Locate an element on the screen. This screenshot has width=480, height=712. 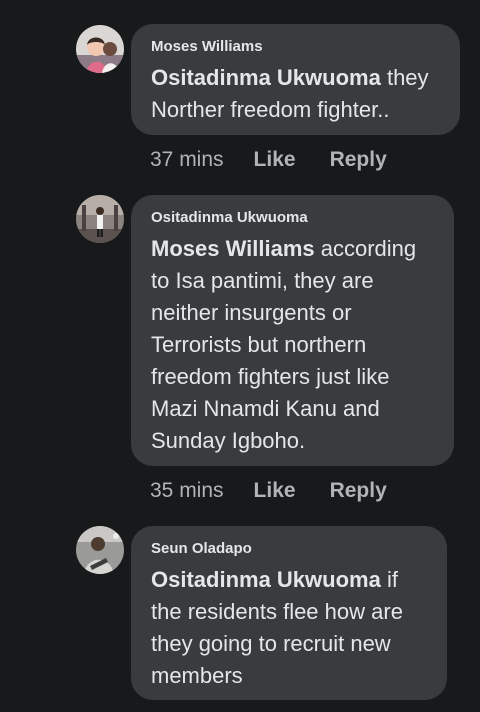
mention-link: Moses Williams is located at coordinates (233, 248).